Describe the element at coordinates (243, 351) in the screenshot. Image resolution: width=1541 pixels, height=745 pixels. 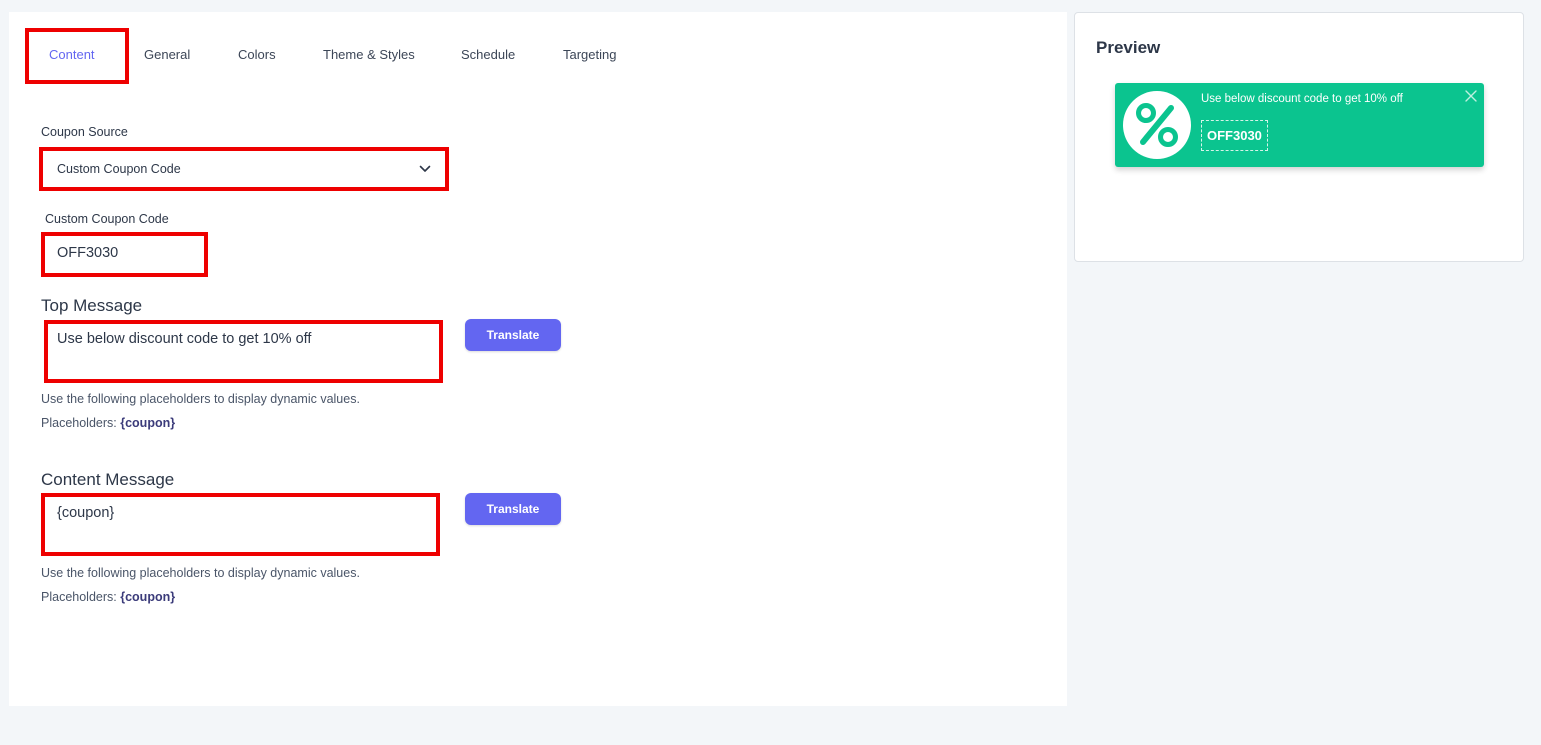
I see `highlight-box-top-message` at that location.